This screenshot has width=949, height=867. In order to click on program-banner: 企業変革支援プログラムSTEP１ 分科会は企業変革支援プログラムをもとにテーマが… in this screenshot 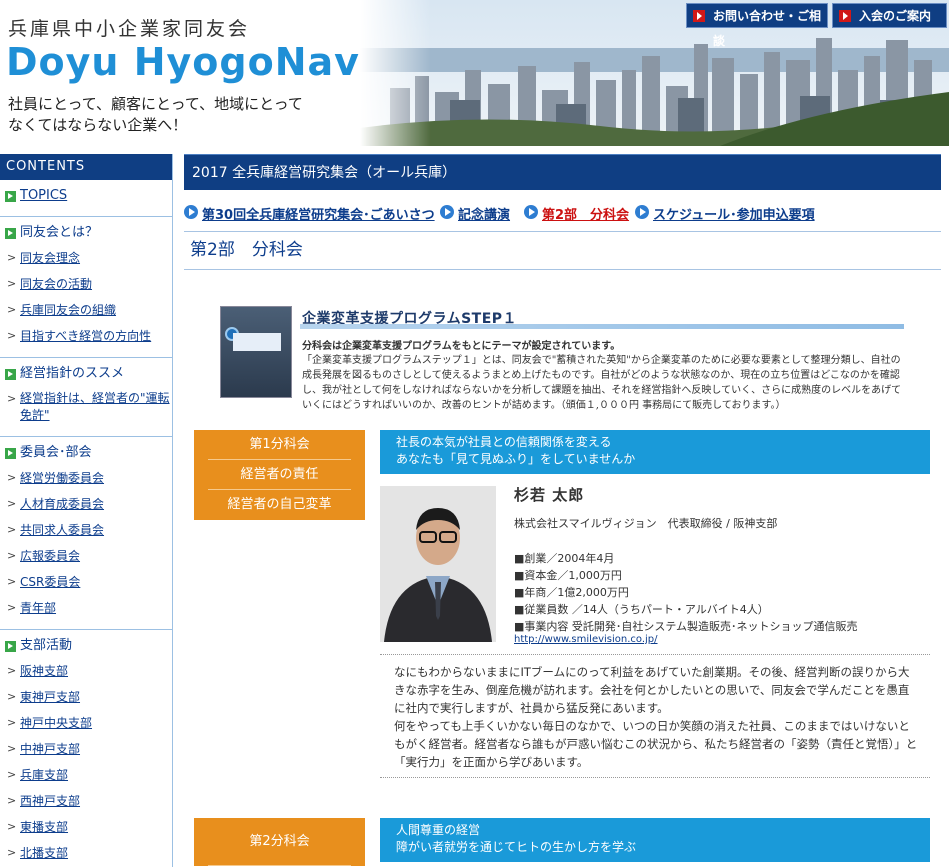, I will do `click(565, 358)`.